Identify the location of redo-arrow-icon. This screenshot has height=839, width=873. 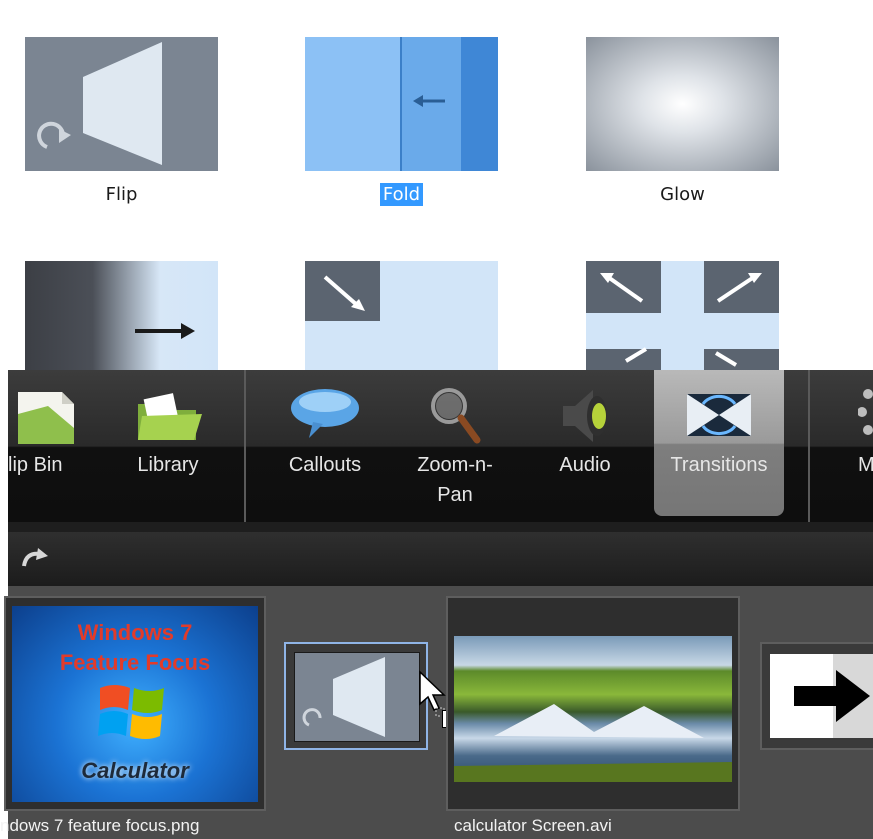
(35, 559).